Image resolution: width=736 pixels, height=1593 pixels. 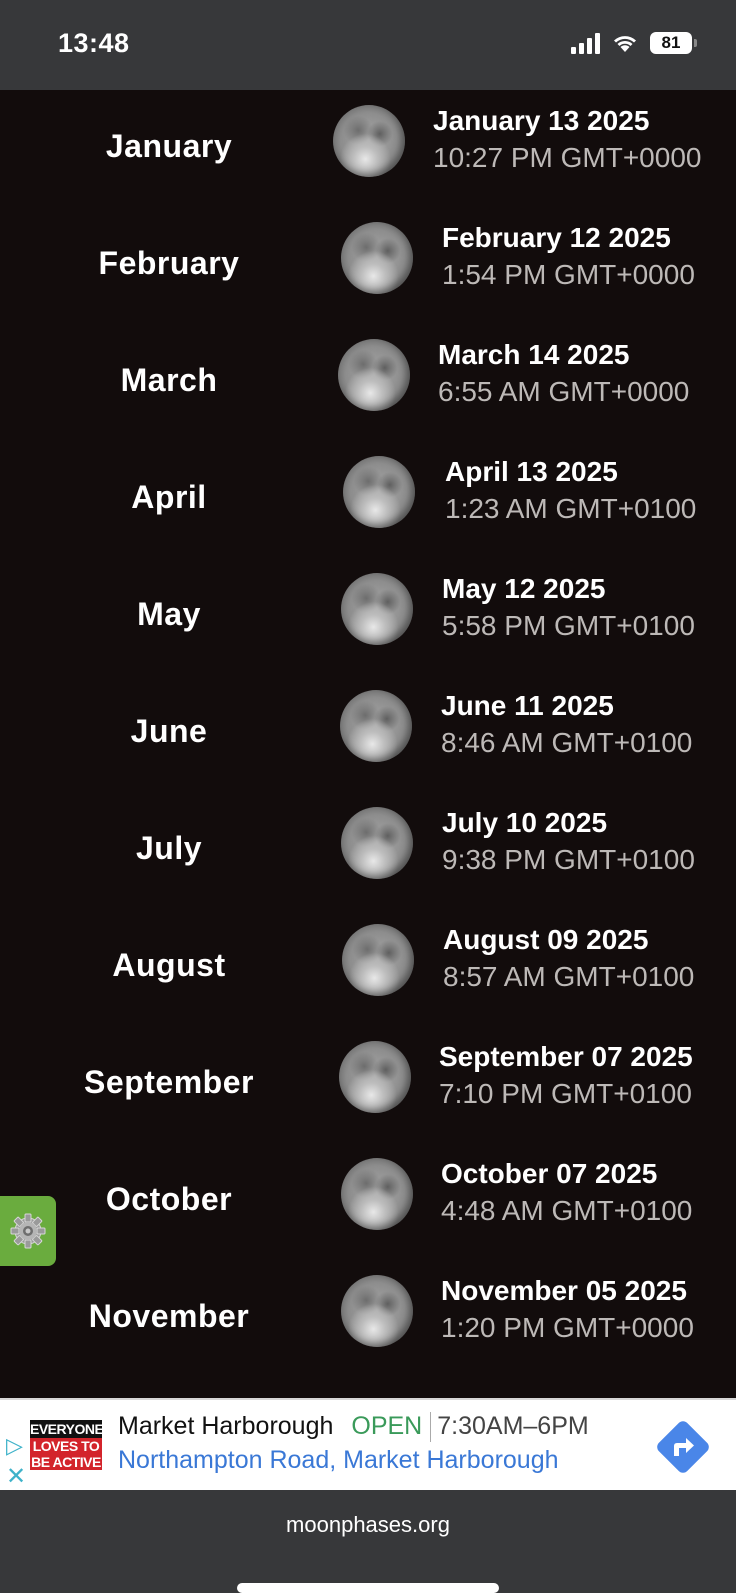 What do you see at coordinates (568, 859) in the screenshot?
I see `full-moon-time: 9:38 PM GMT+0100` at bounding box center [568, 859].